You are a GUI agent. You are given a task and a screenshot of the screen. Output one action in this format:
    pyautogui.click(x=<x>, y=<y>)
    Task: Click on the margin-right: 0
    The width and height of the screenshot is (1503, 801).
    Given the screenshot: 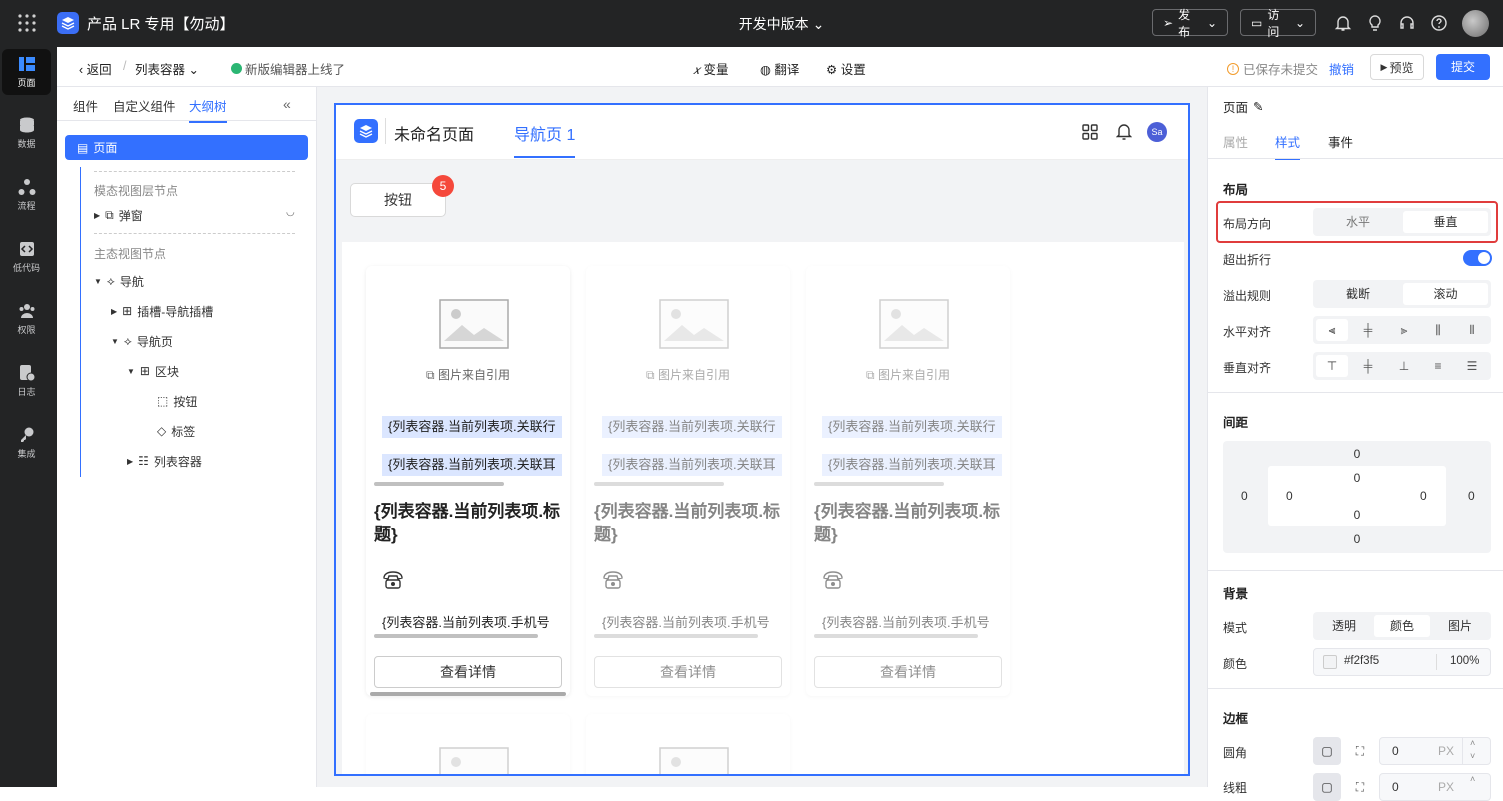 What is the action you would take?
    pyautogui.click(x=1471, y=496)
    